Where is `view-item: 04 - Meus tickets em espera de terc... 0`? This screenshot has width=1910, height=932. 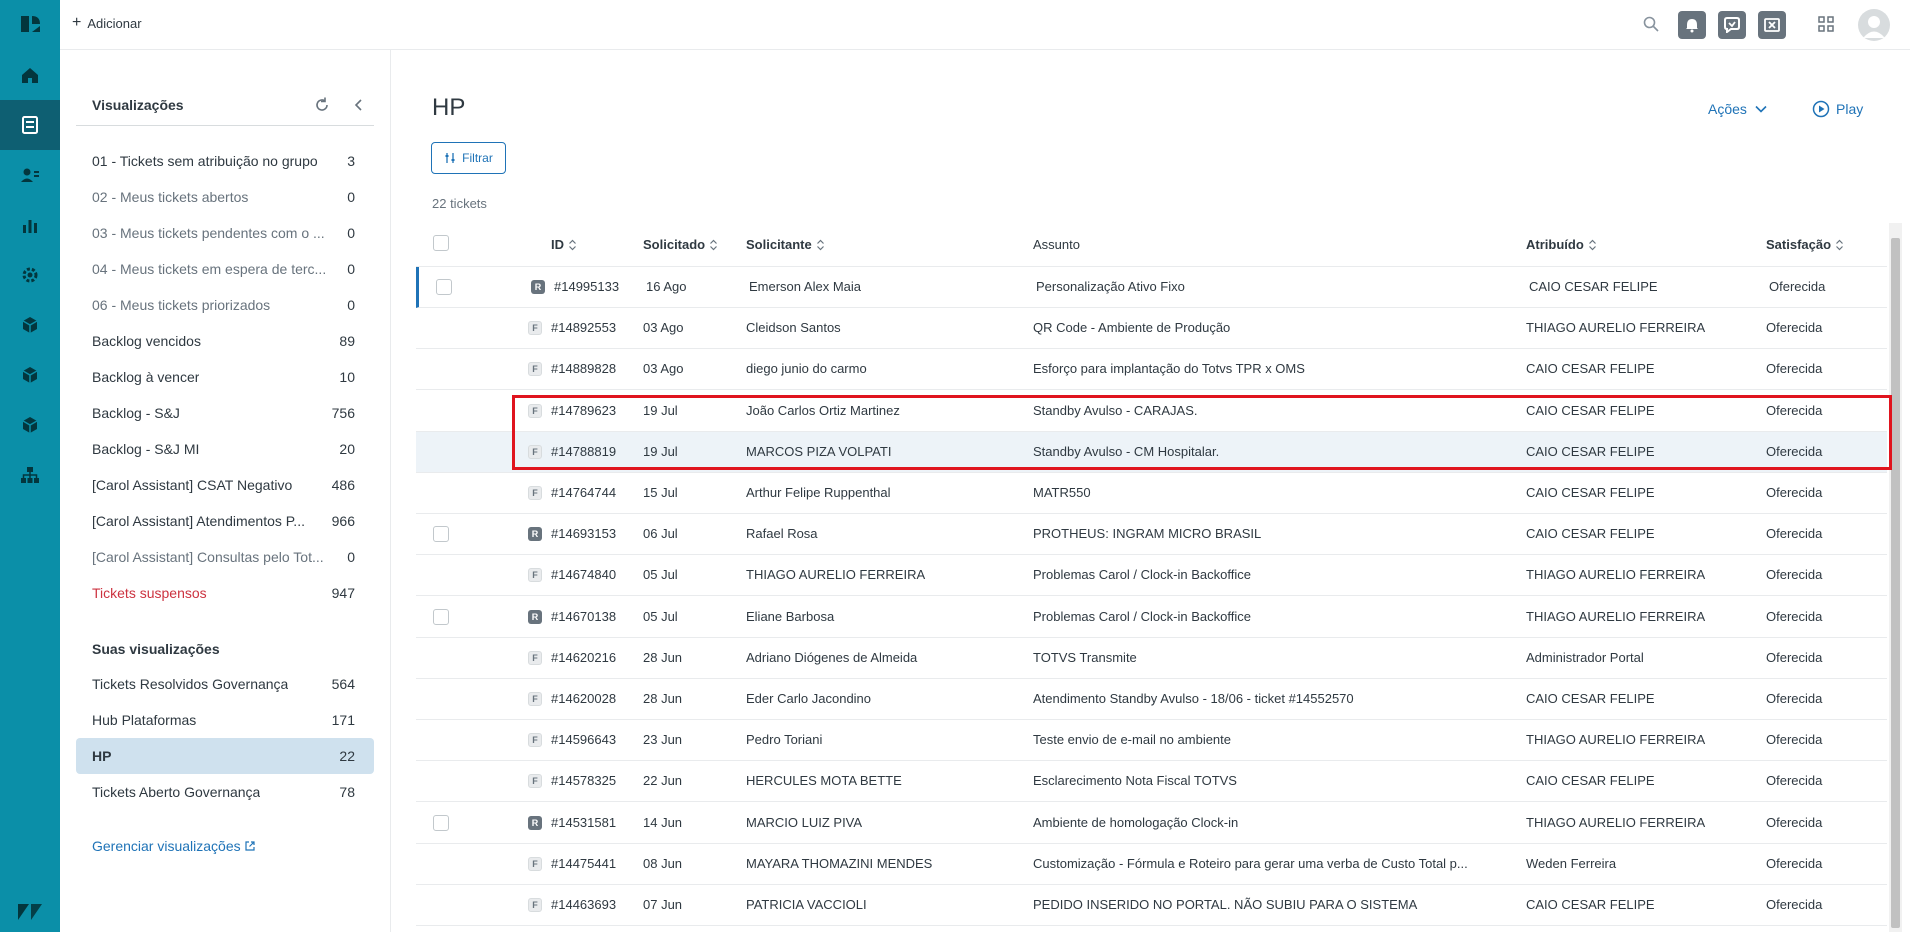 view-item: 04 - Meus tickets em espera de terc... 0 is located at coordinates (225, 269).